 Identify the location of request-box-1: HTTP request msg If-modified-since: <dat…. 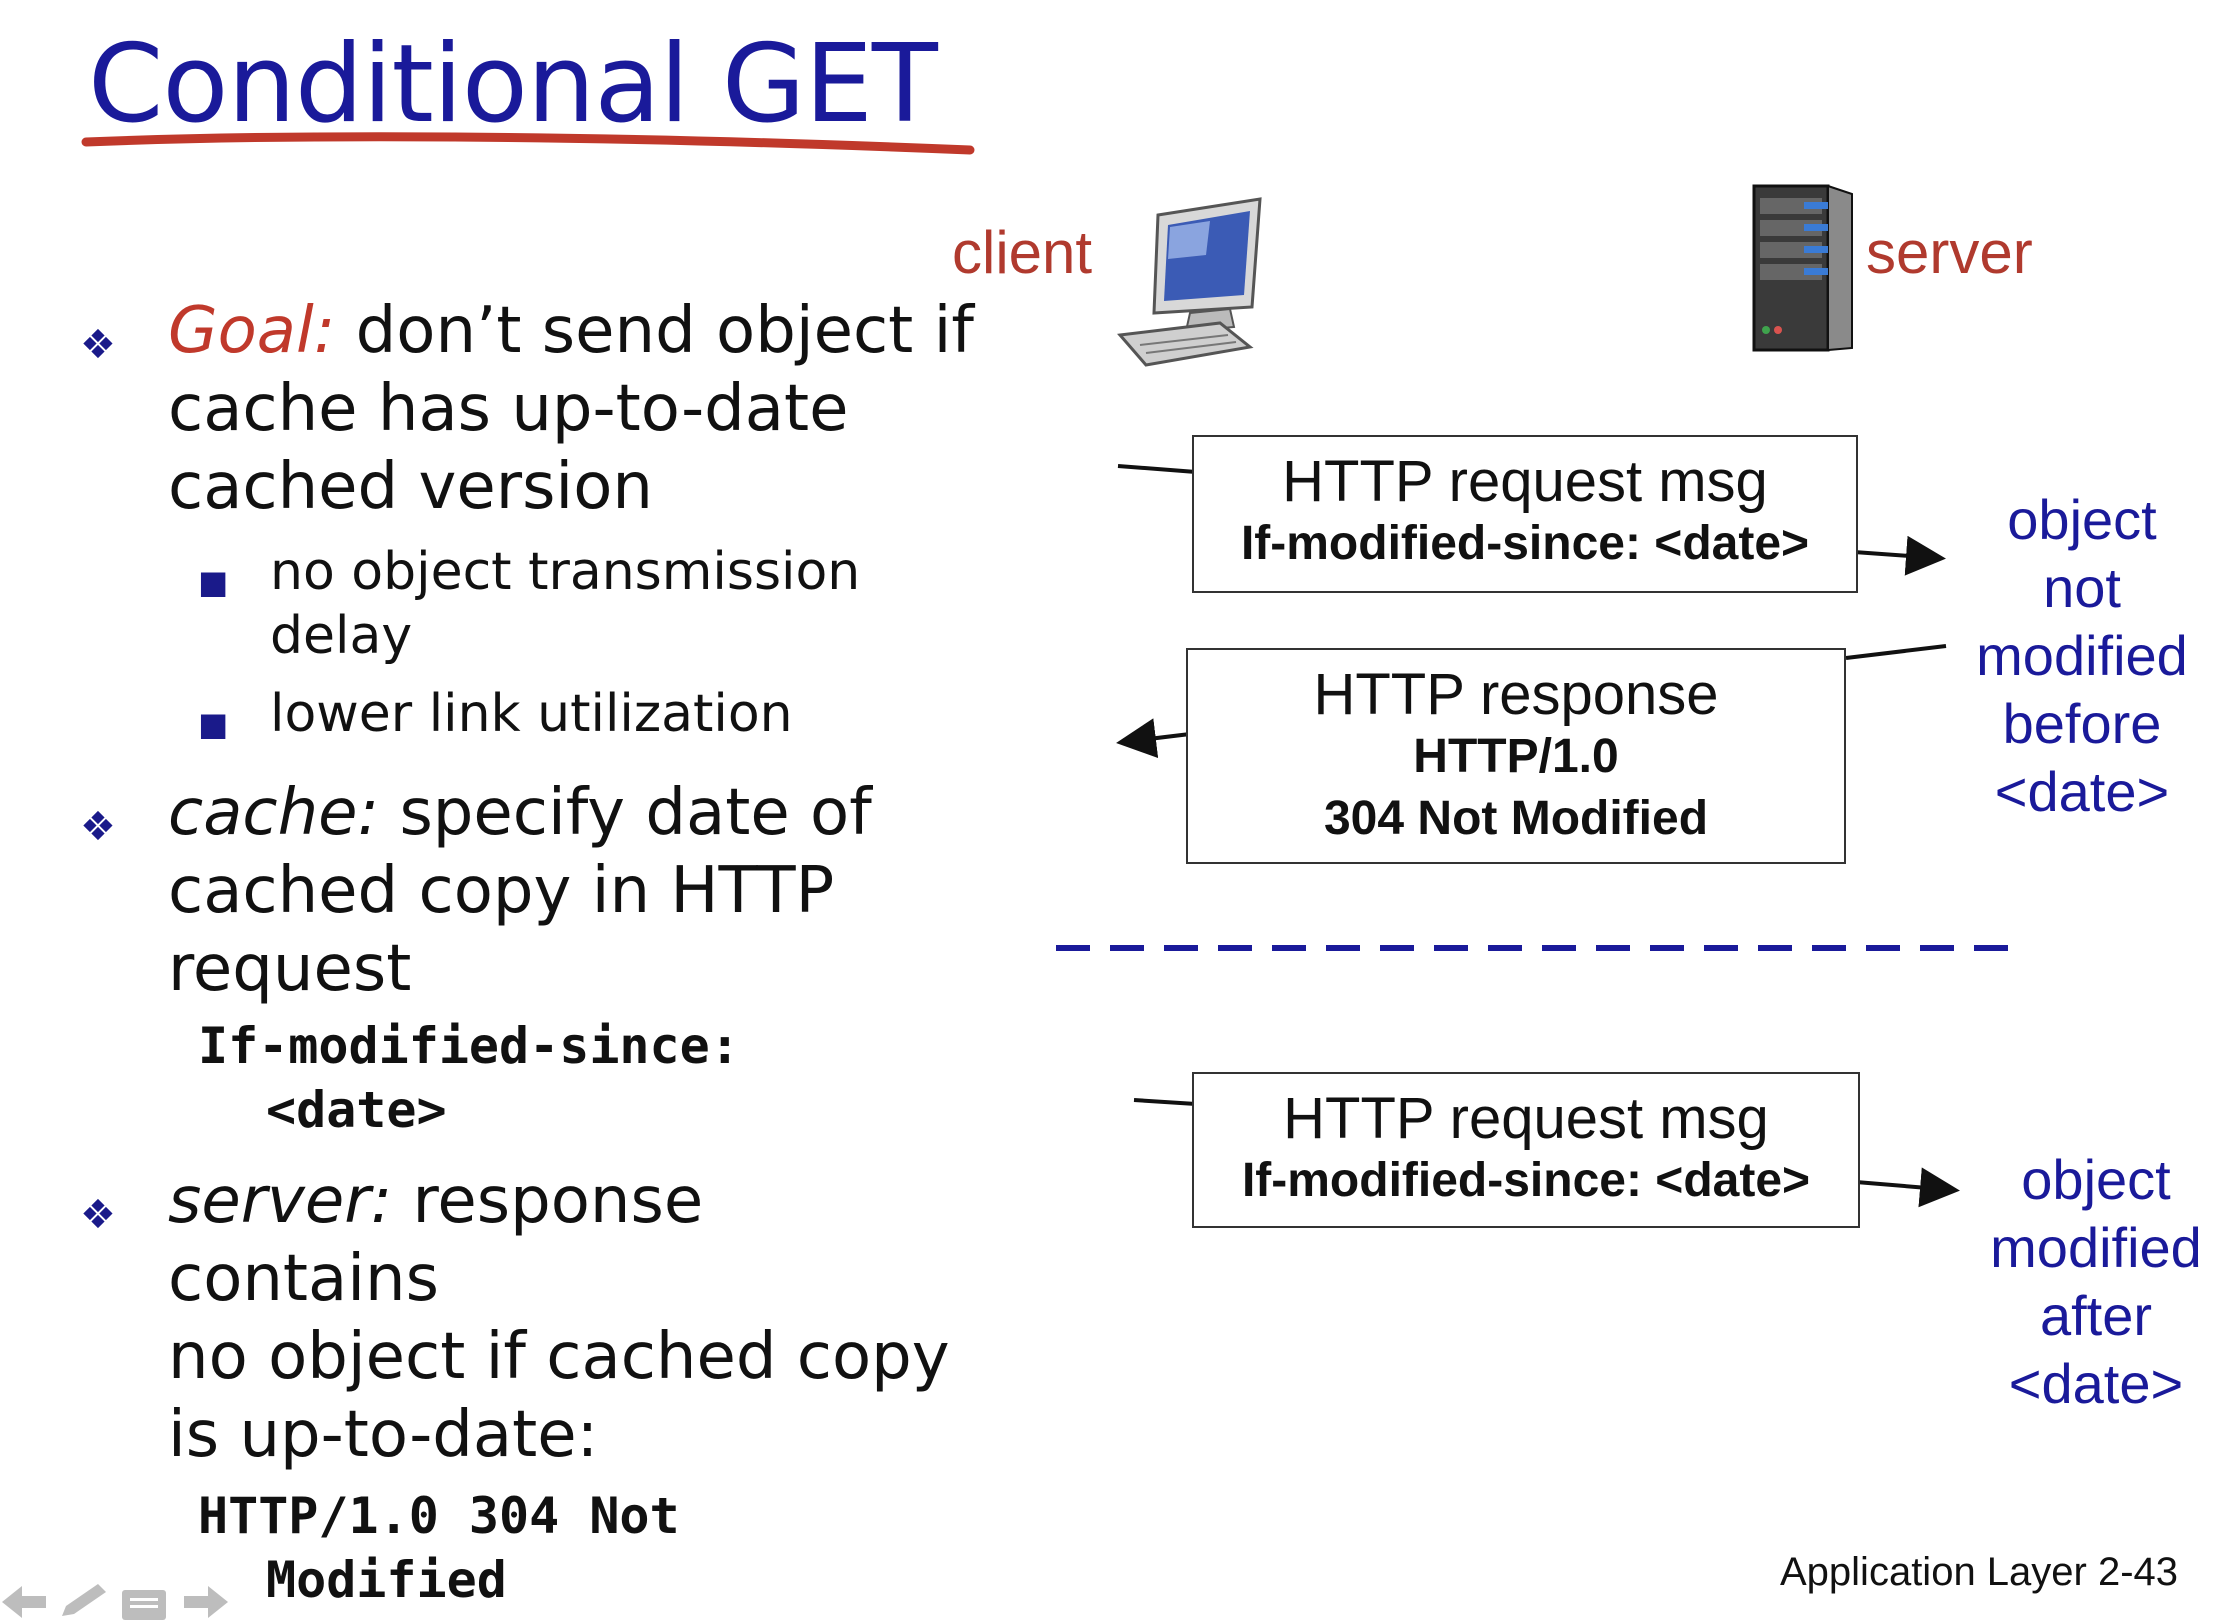
(1525, 514).